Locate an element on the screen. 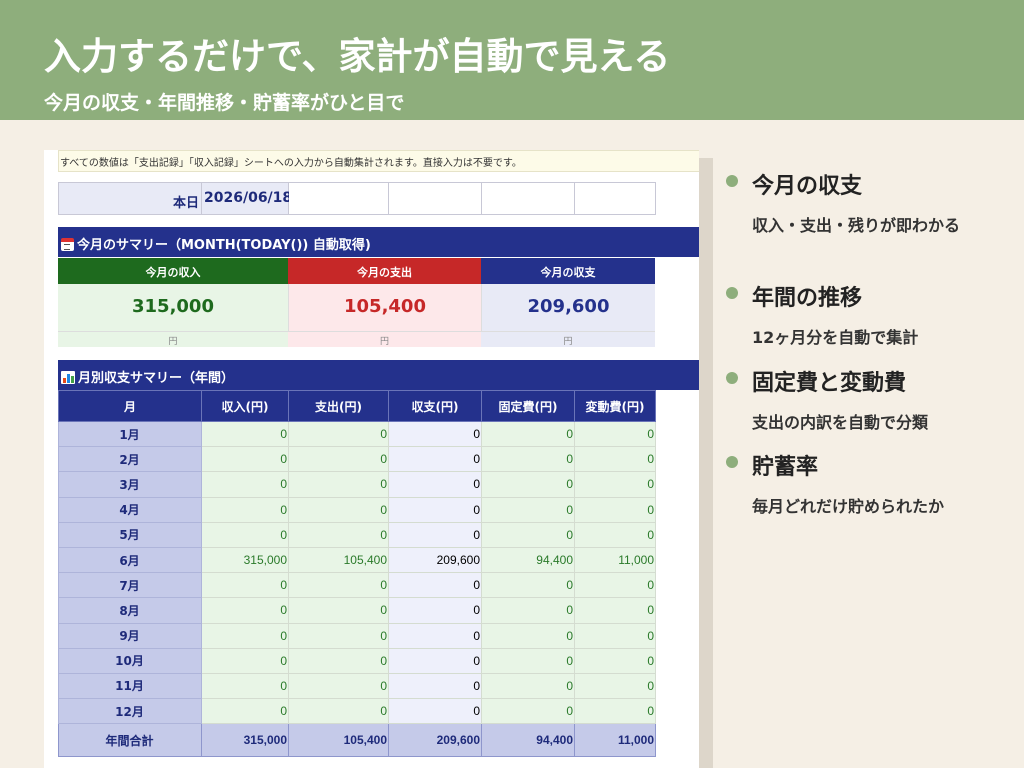 This screenshot has width=1024, height=768. income-card-value: 315,000 is located at coordinates (173, 307).